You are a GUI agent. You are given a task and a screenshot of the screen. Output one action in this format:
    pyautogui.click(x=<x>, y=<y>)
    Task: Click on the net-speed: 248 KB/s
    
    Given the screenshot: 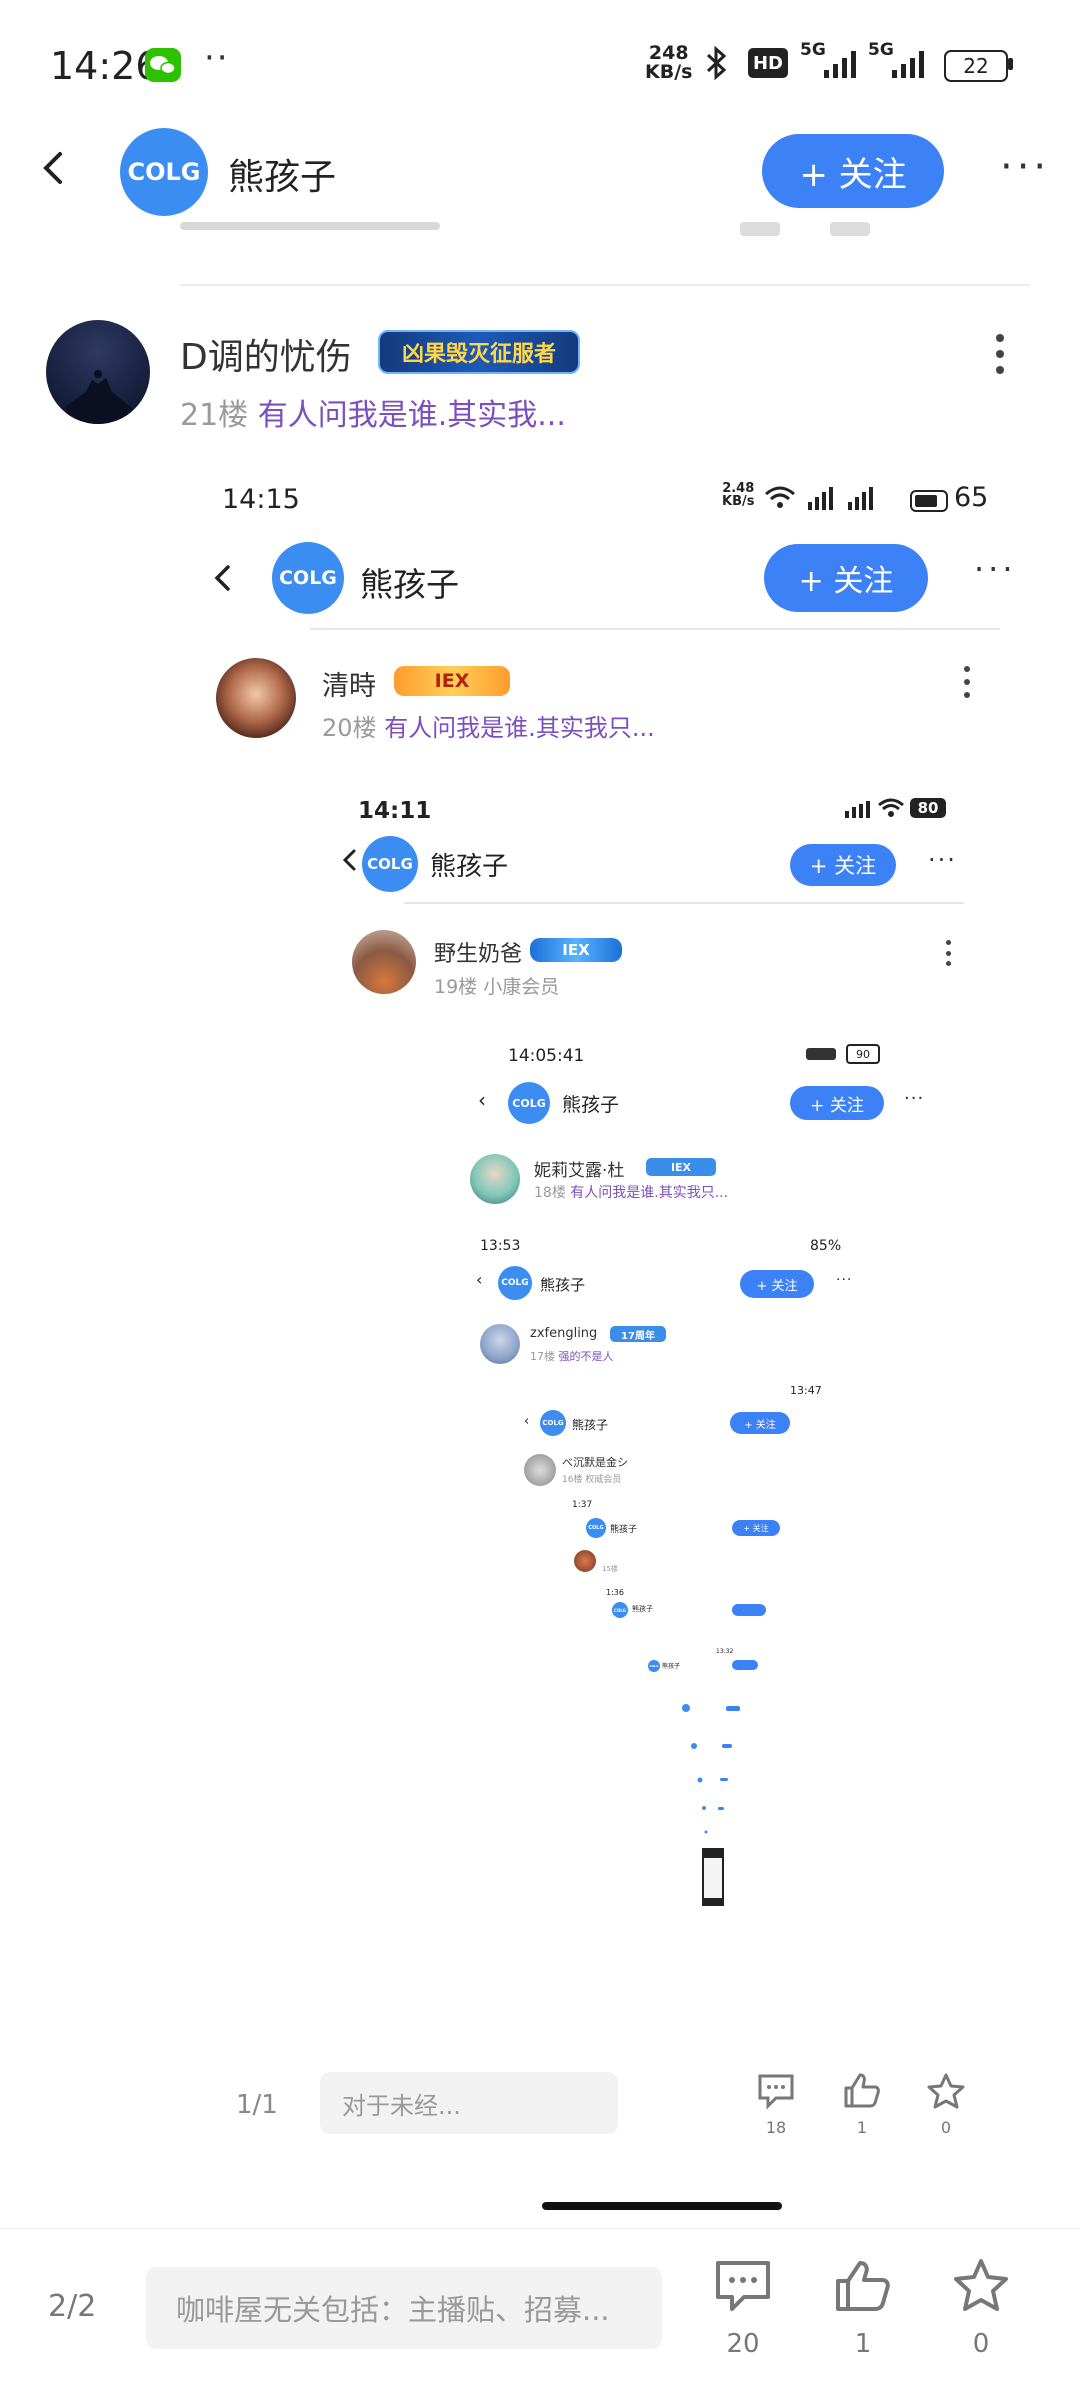 What is the action you would take?
    pyautogui.click(x=668, y=63)
    